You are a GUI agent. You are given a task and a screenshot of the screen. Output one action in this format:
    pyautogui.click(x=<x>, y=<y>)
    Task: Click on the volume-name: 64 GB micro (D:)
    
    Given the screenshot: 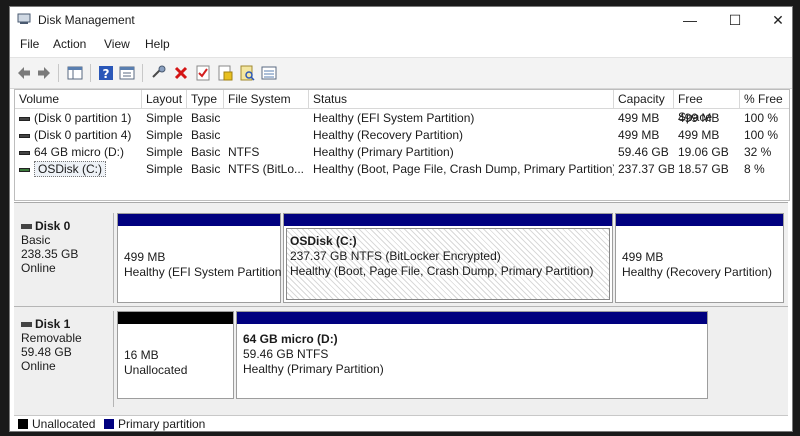 What is the action you would take?
    pyautogui.click(x=79, y=152)
    